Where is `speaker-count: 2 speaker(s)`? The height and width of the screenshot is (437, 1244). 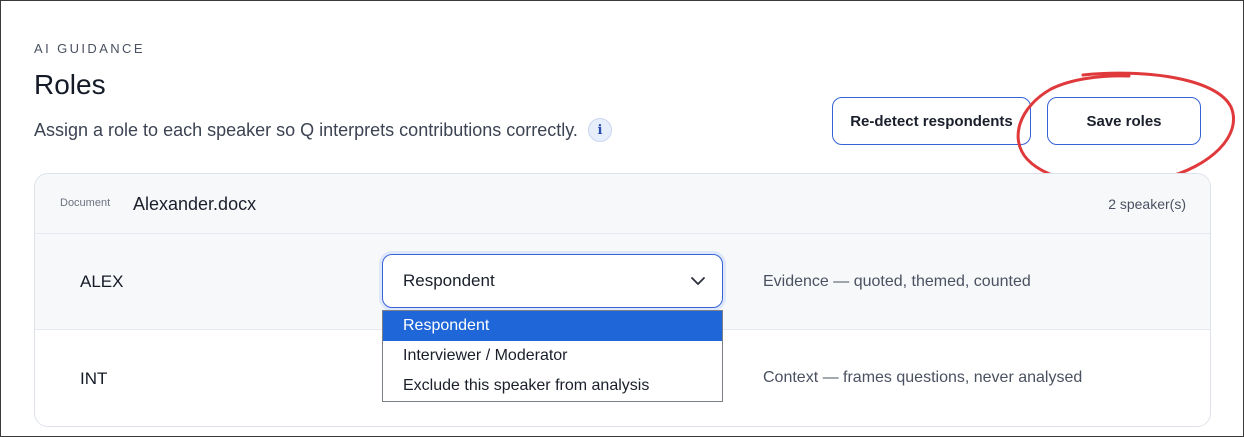 speaker-count: 2 speaker(s) is located at coordinates (1147, 204).